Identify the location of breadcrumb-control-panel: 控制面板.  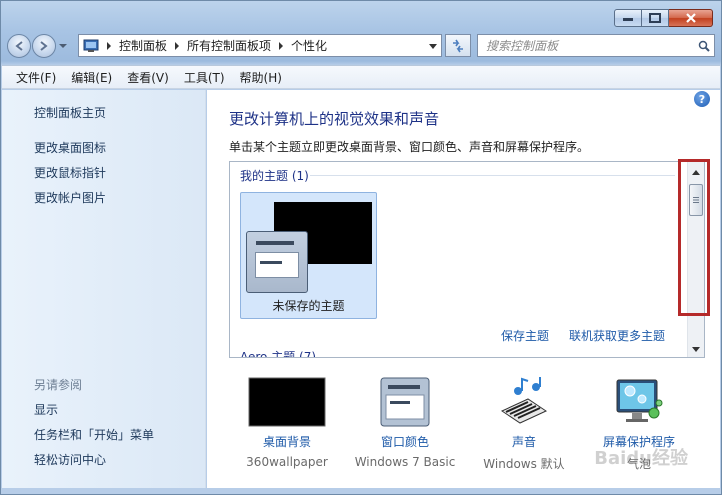
(143, 45).